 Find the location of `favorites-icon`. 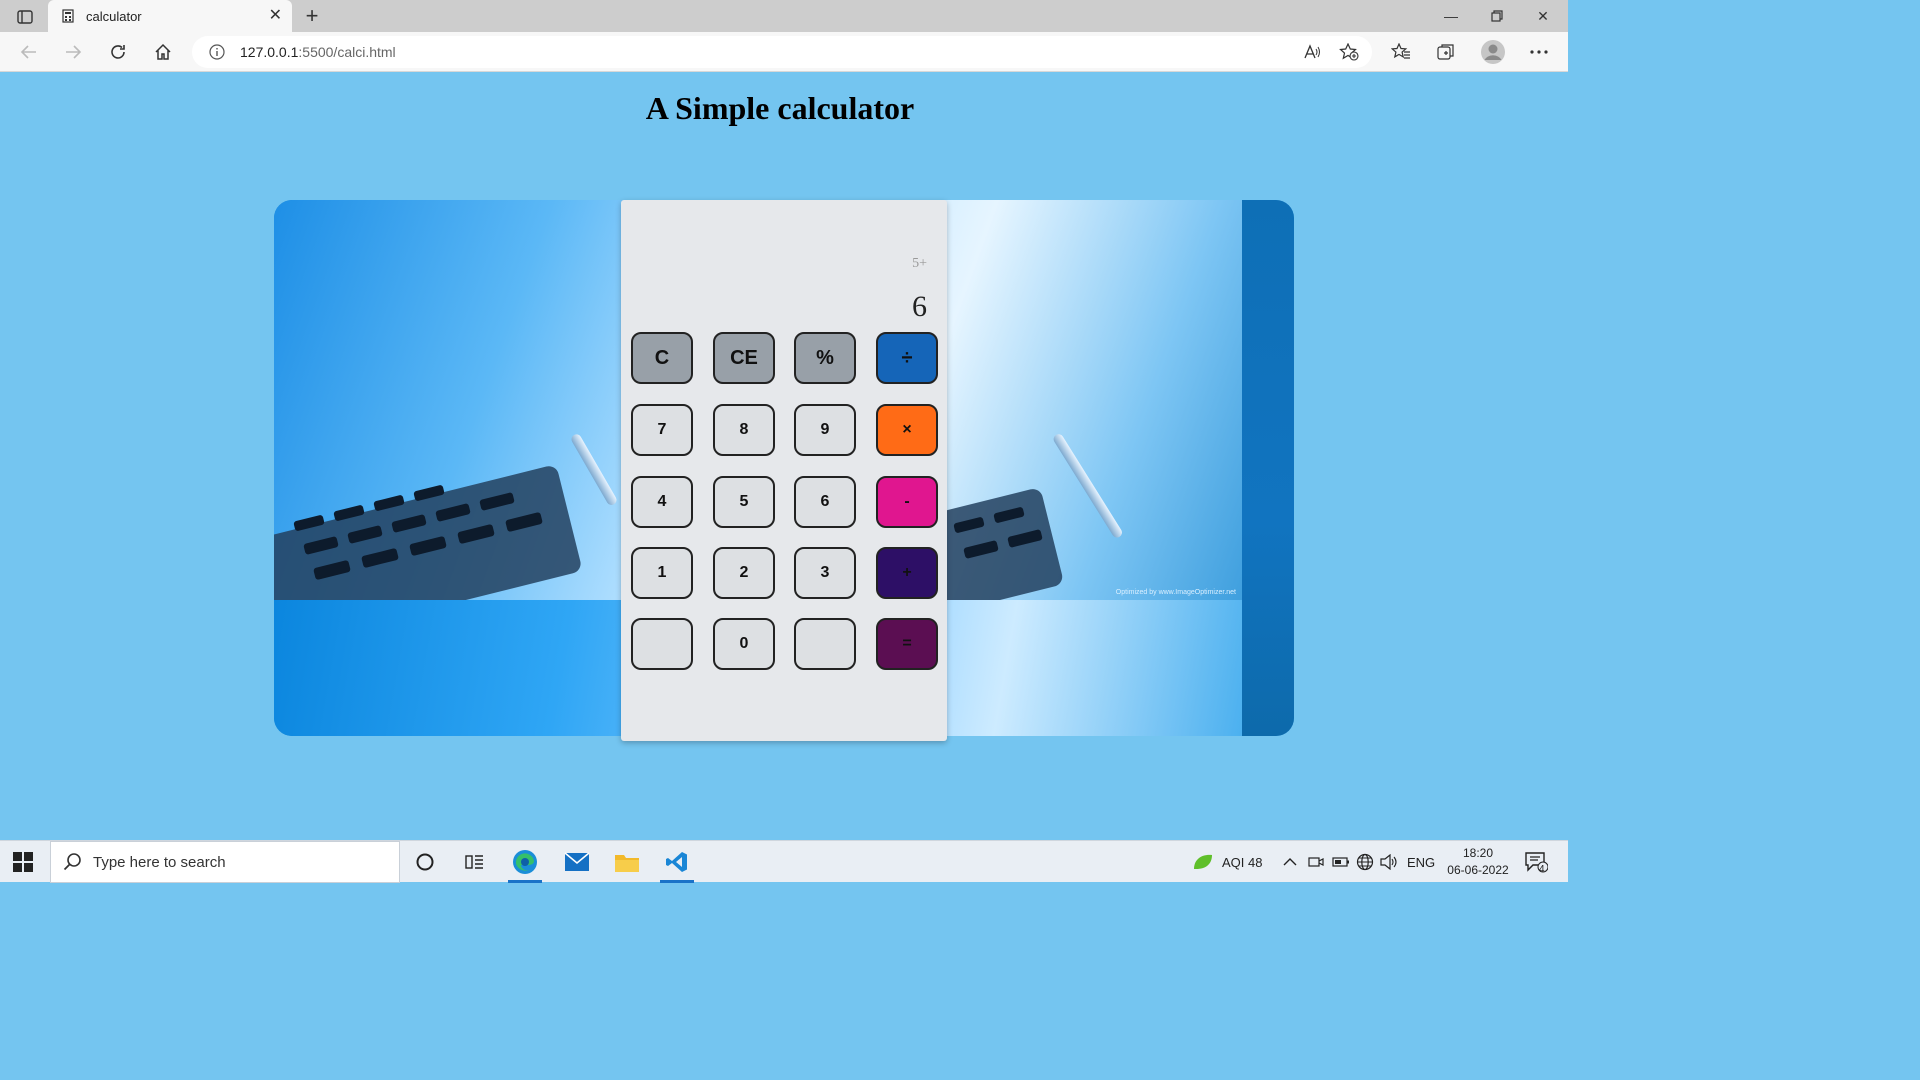

favorites-icon is located at coordinates (1401, 52).